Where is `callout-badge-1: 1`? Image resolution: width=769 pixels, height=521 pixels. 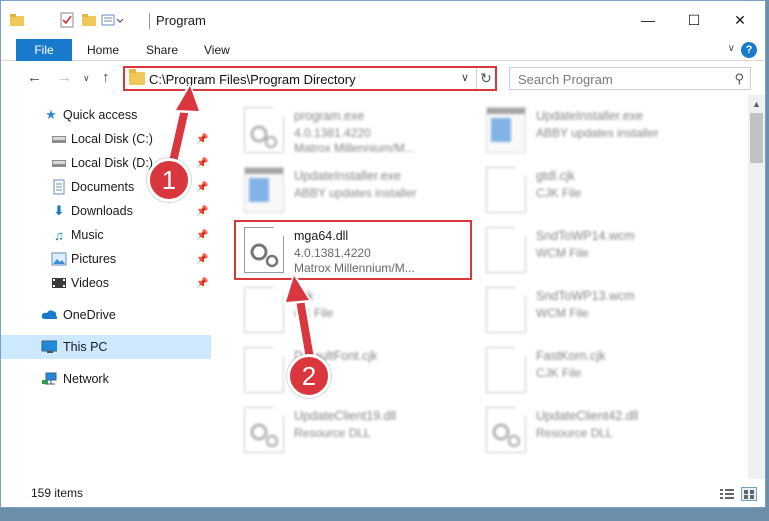 callout-badge-1: 1 is located at coordinates (169, 180).